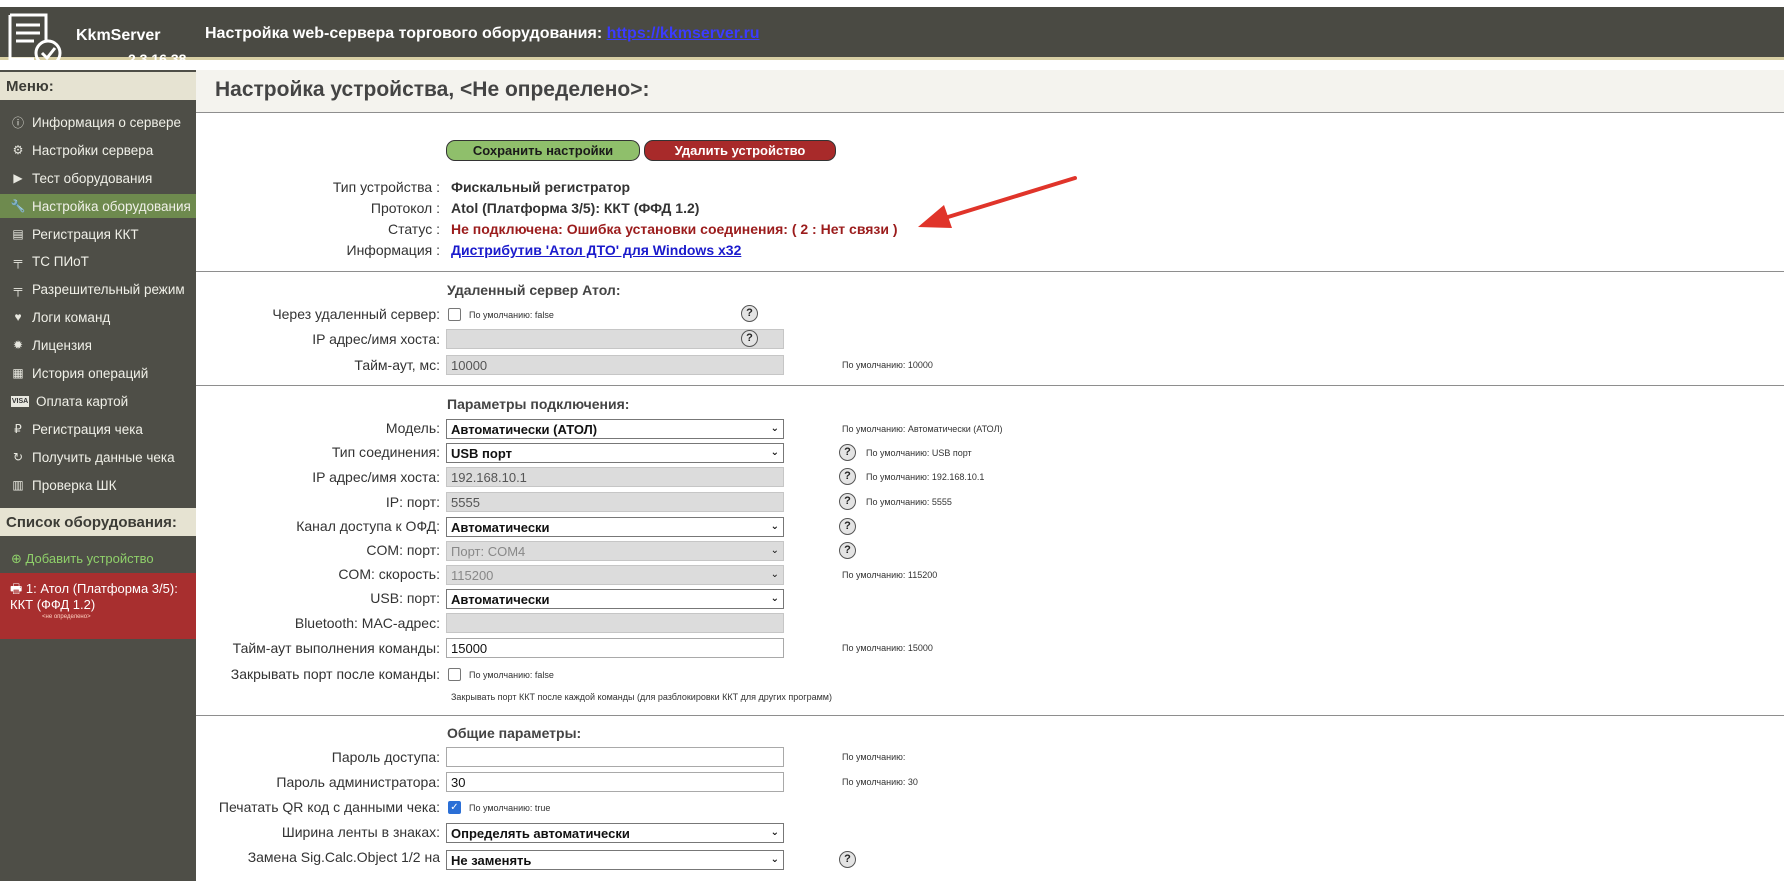  I want to click on sidebar-item-kkt-registration: ▤ Регистрация ККТ, so click(100, 234).